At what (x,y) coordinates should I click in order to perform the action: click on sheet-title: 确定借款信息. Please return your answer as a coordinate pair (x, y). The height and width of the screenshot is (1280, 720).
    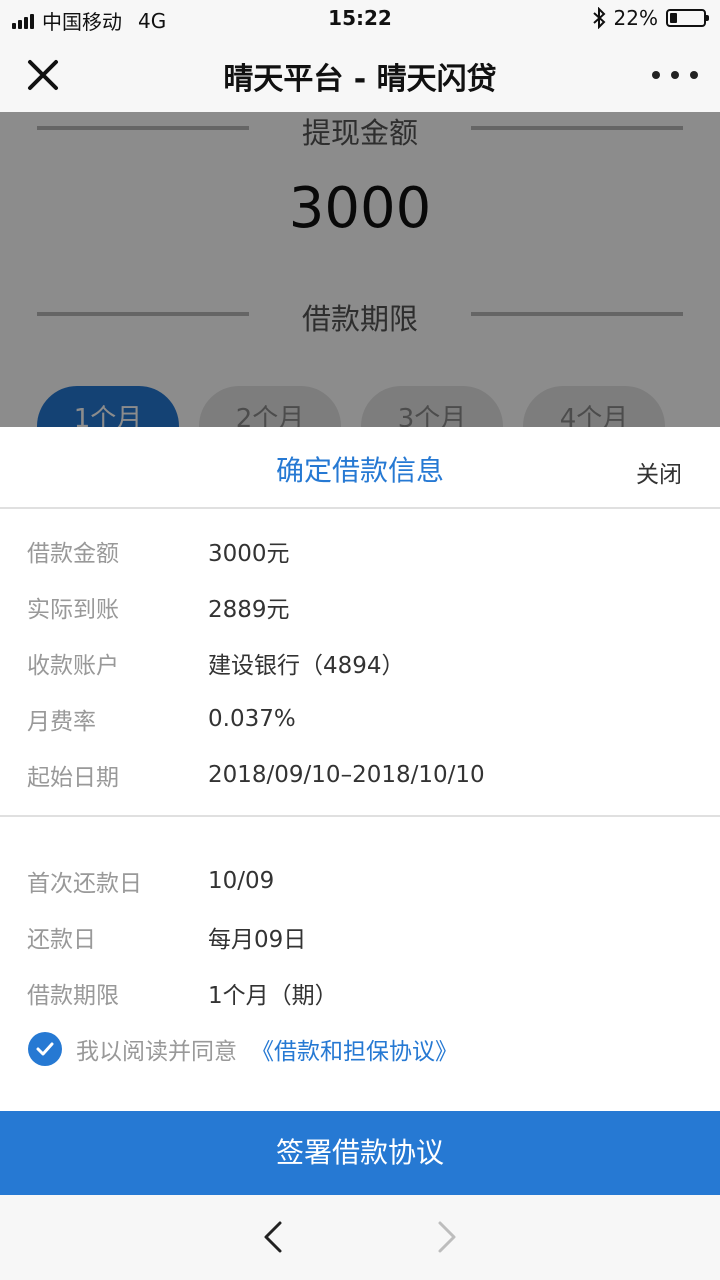
    Looking at the image, I should click on (359, 470).